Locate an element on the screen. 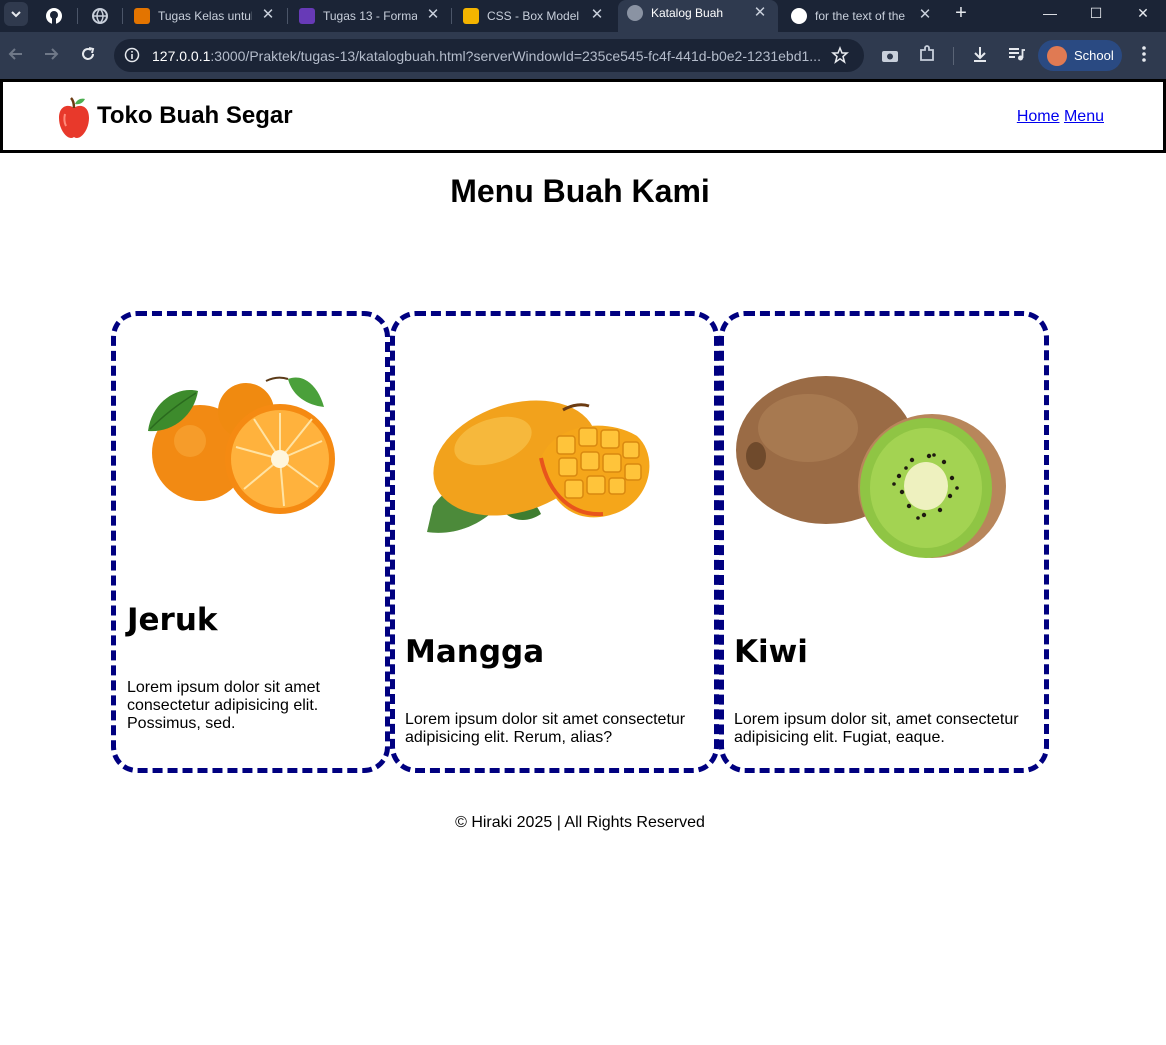 The height and width of the screenshot is (1045, 1166). site-footer: © Hiraki 2025 | All Rights Reserved is located at coordinates (580, 822).